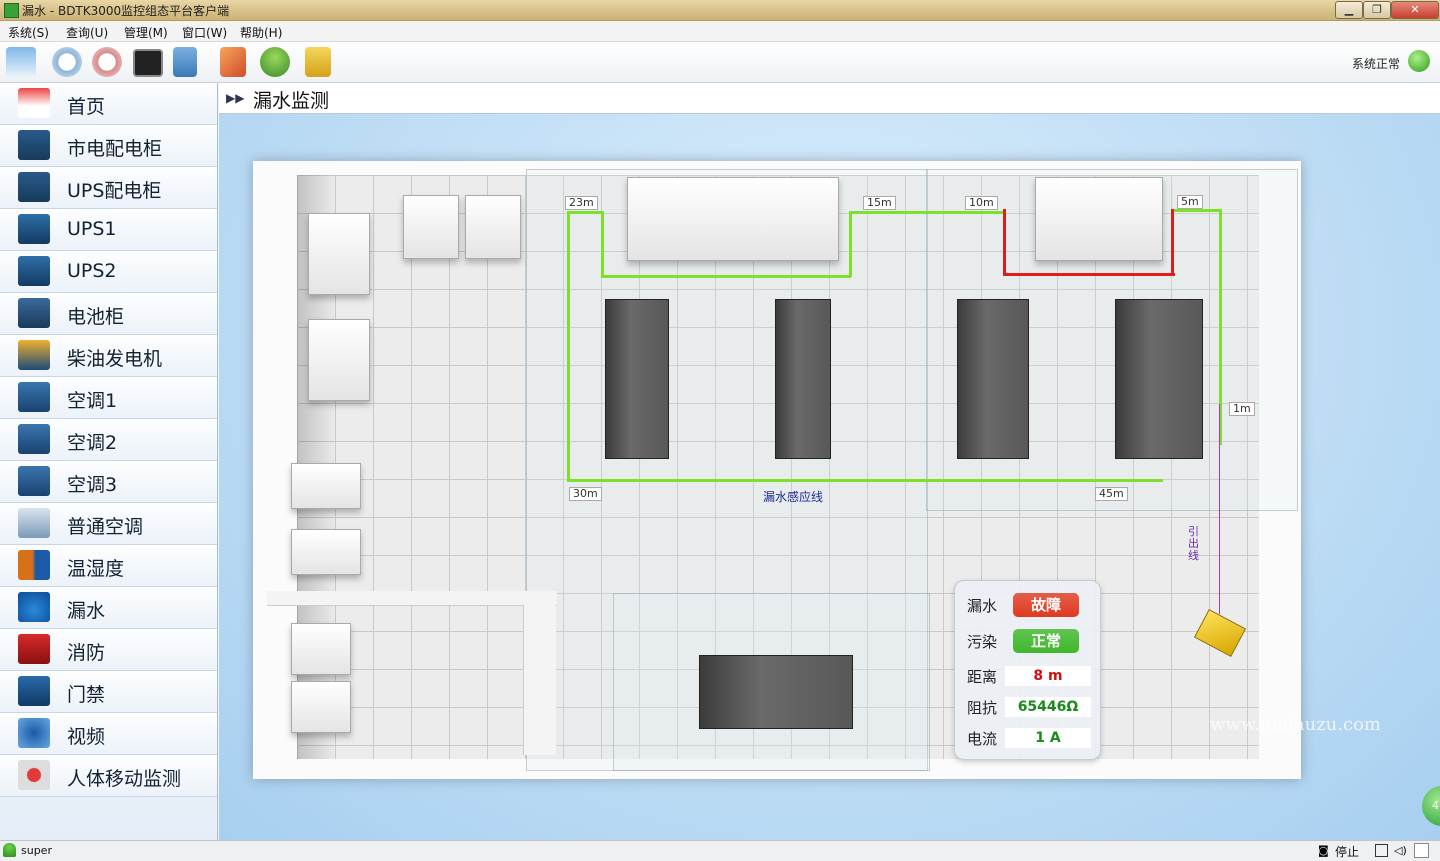 This screenshot has width=1440, height=861. Describe the element at coordinates (1347, 851) in the screenshot. I see `stop-button: 停止` at that location.